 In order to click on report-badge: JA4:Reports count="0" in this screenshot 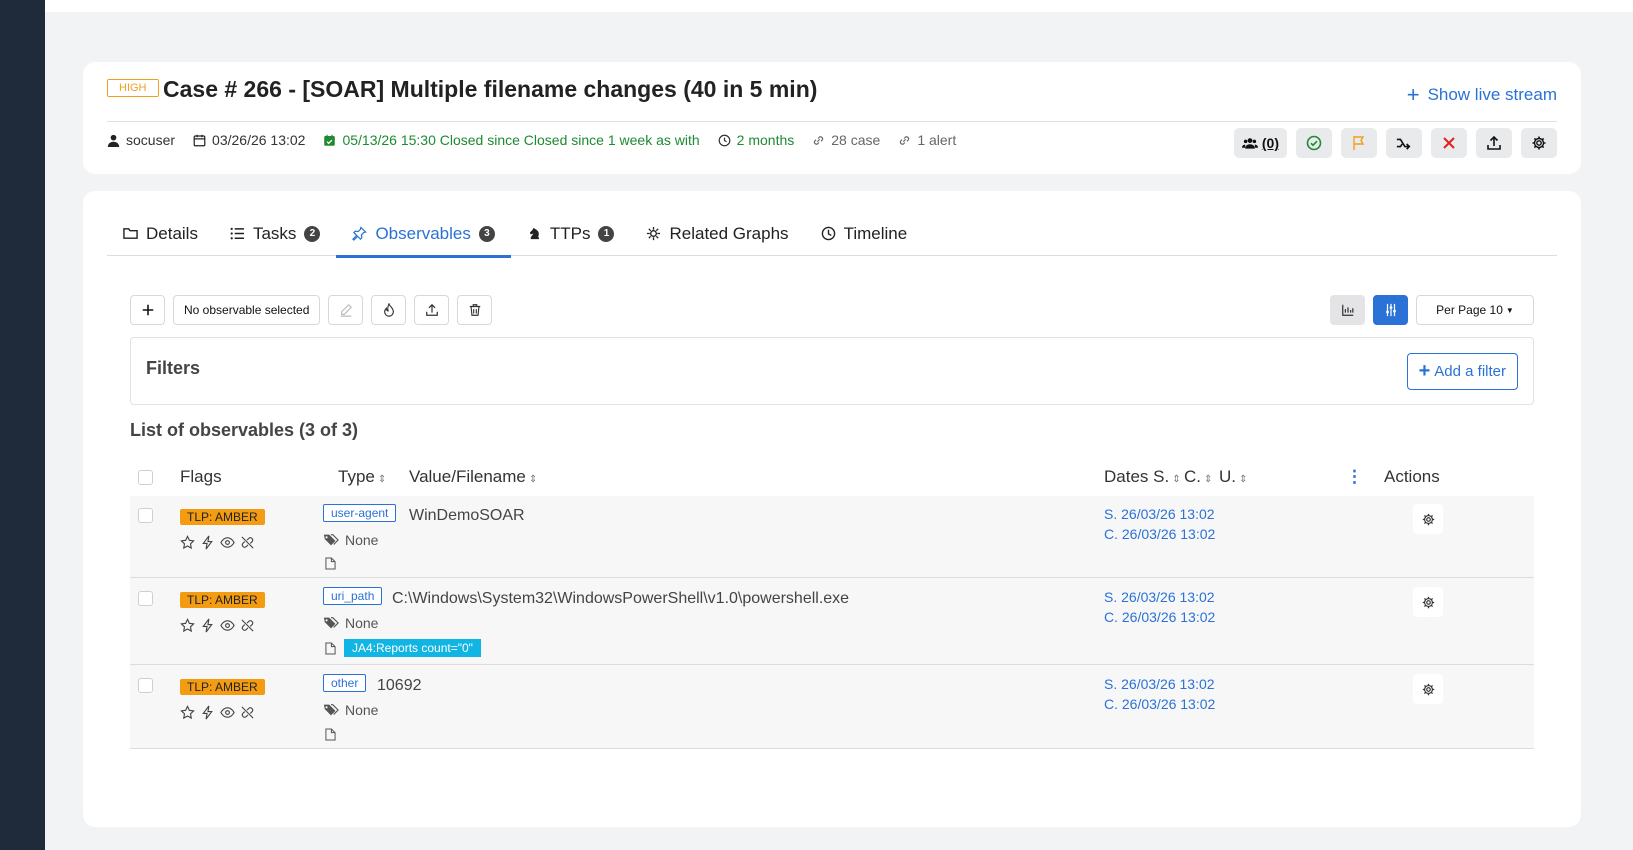, I will do `click(412, 648)`.